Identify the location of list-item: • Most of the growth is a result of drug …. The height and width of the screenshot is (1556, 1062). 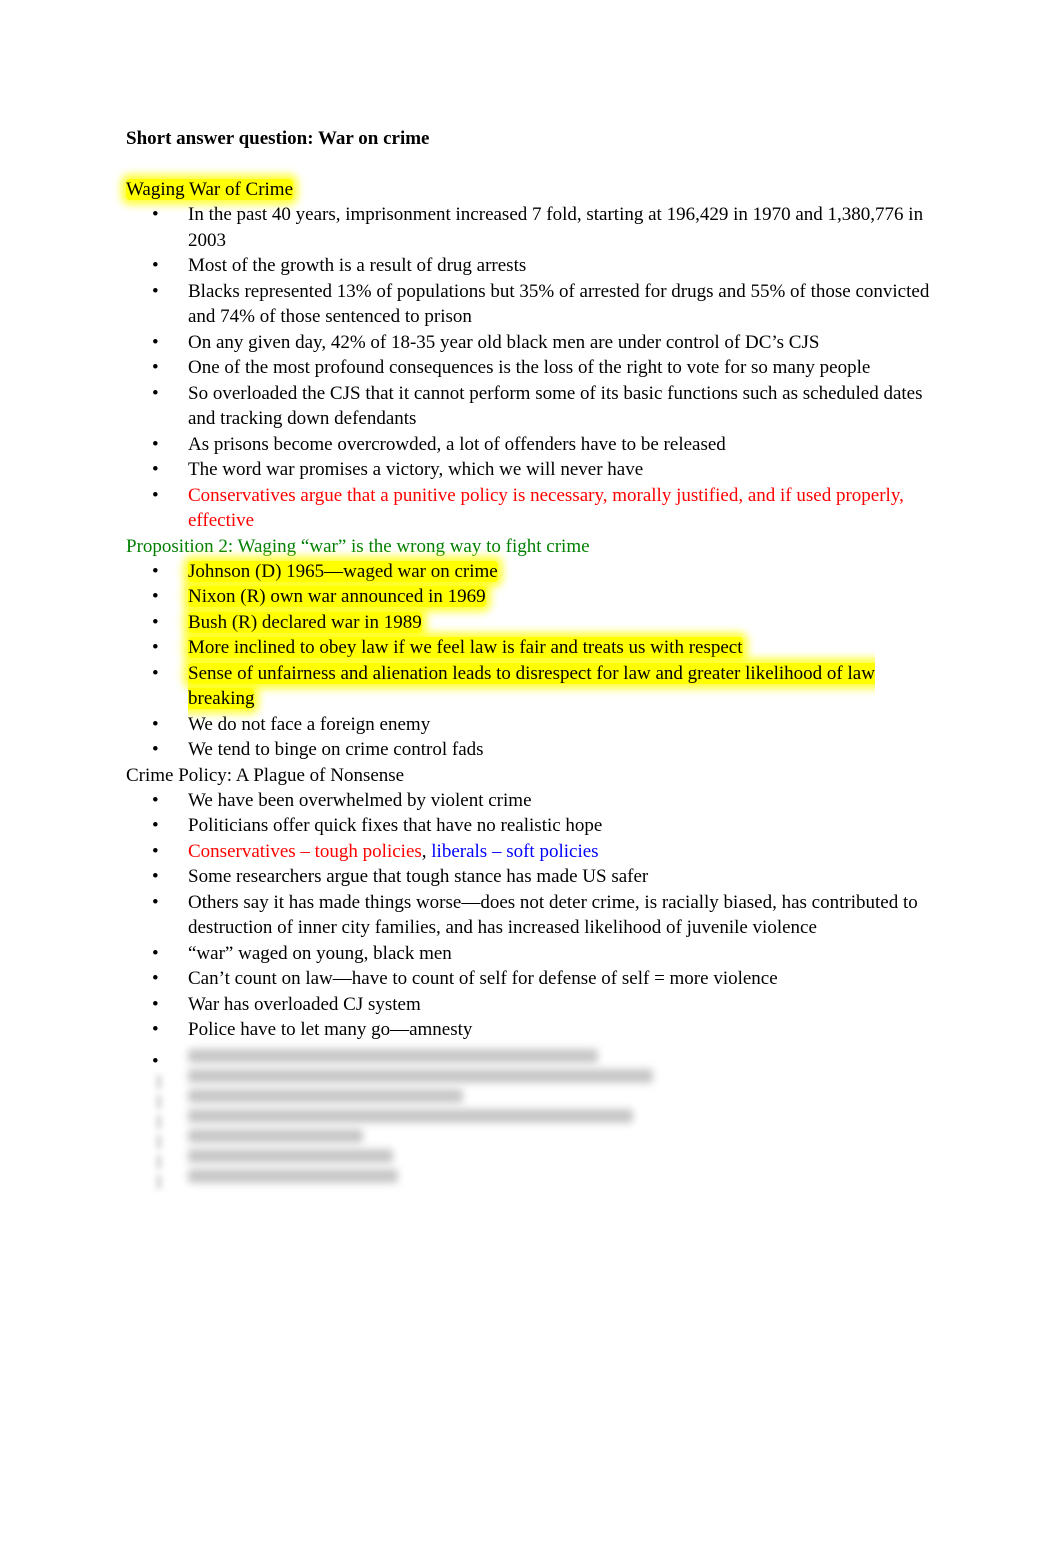
(536, 266).